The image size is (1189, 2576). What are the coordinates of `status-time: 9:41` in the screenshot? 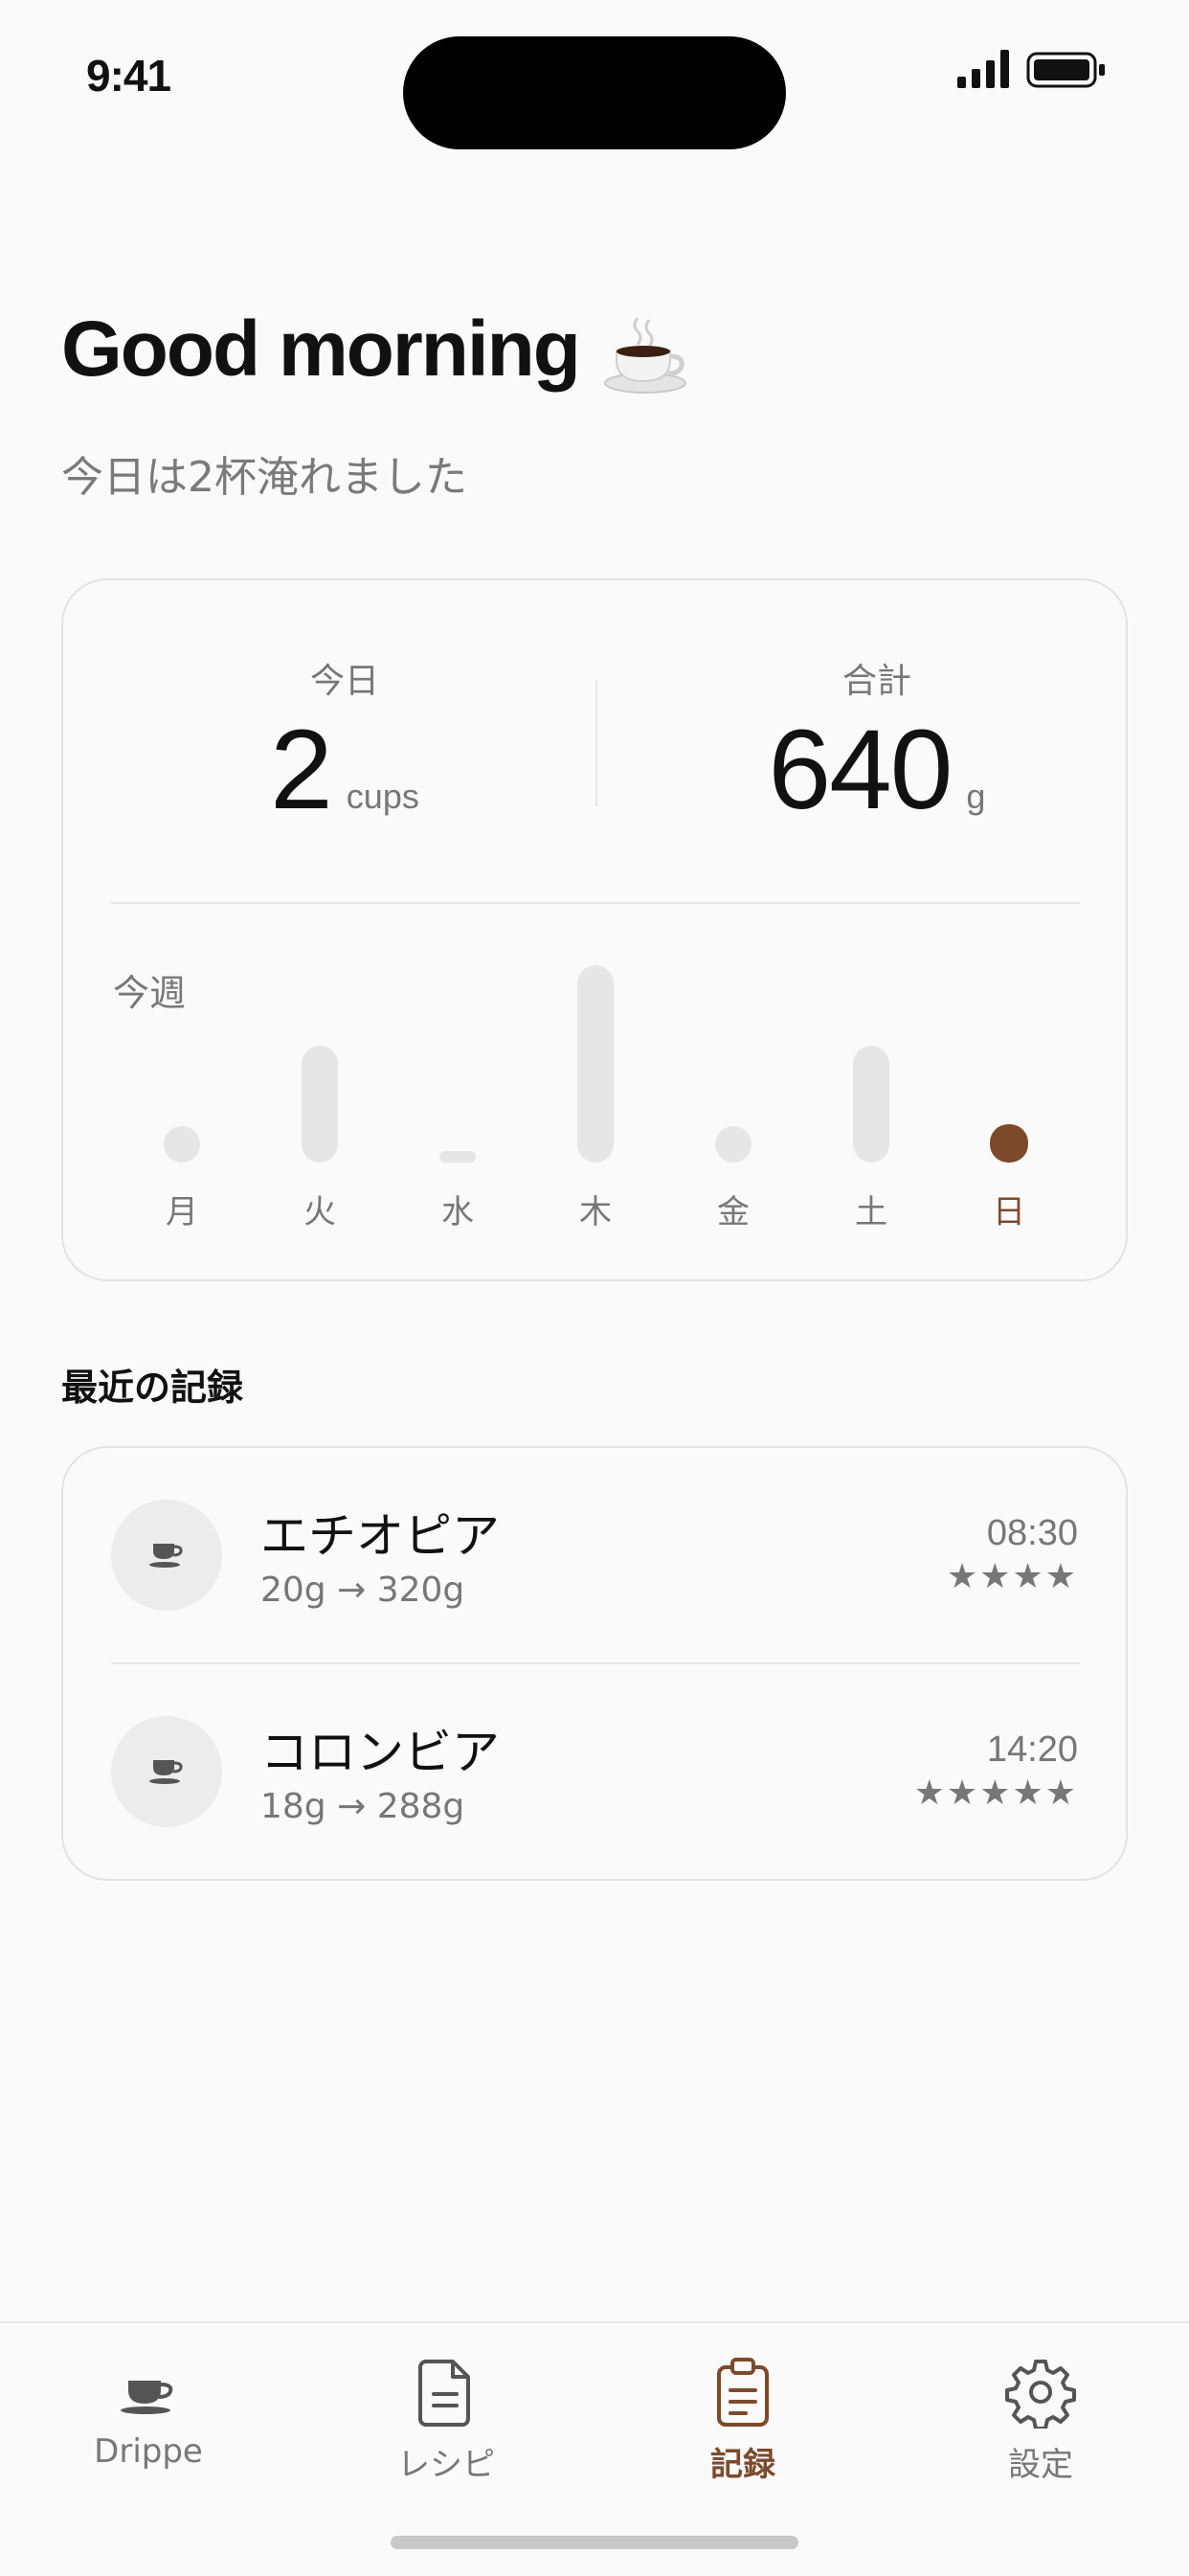 It's located at (128, 76).